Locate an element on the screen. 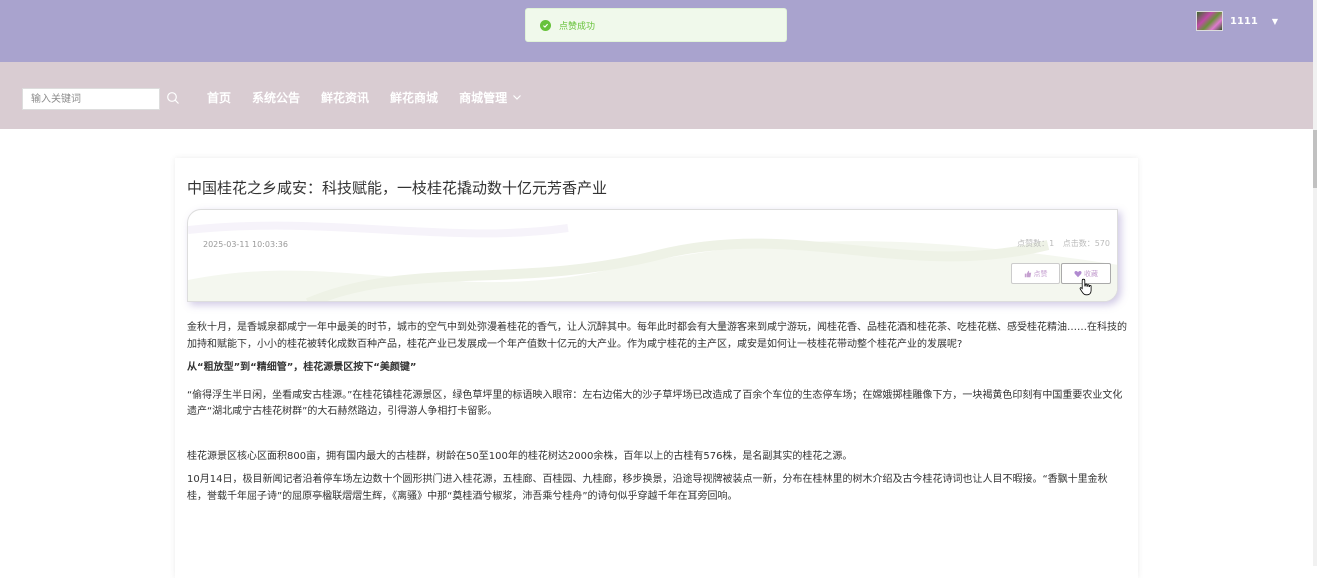 The height and width of the screenshot is (578, 1317). user-menu: 1111 ▼ is located at coordinates (1237, 21).